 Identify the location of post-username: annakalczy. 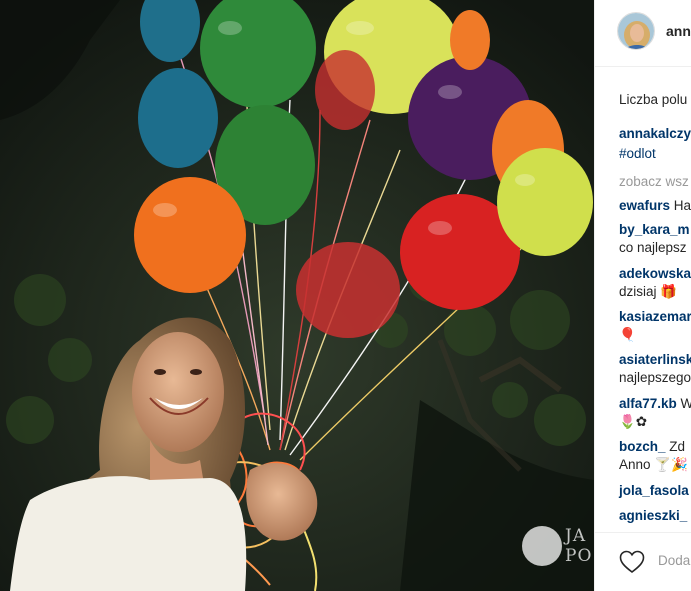
(678, 31).